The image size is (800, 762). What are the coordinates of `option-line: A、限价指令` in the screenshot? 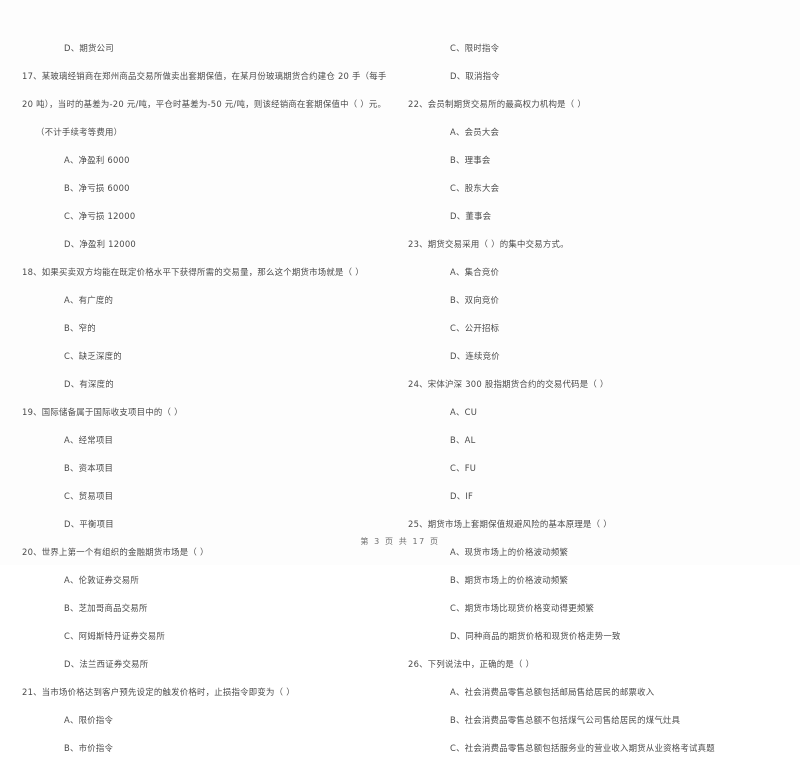 It's located at (89, 720).